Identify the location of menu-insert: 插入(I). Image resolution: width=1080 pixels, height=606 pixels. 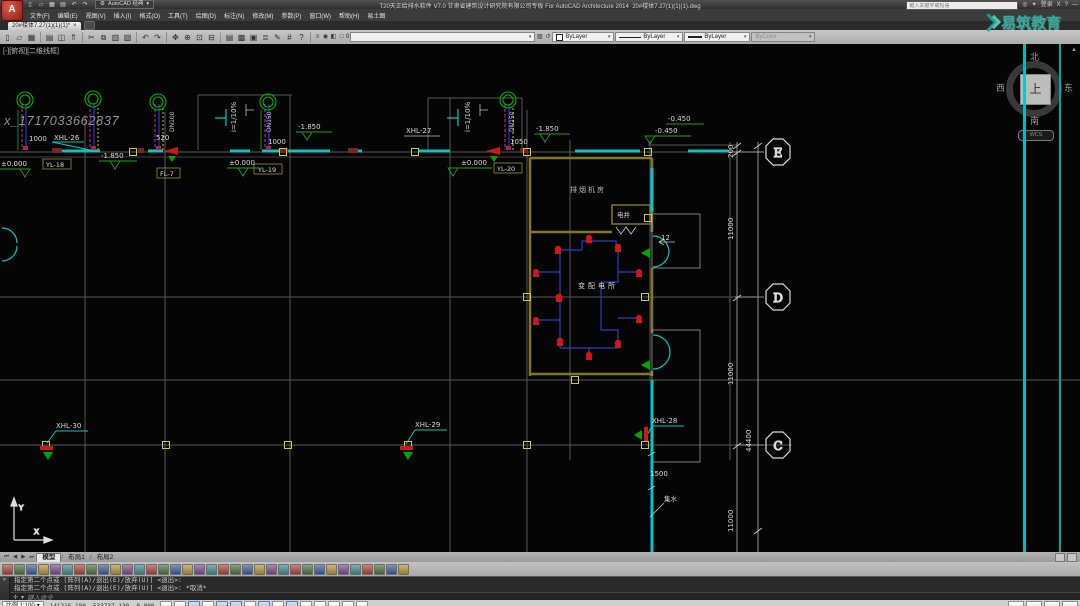
(123, 15).